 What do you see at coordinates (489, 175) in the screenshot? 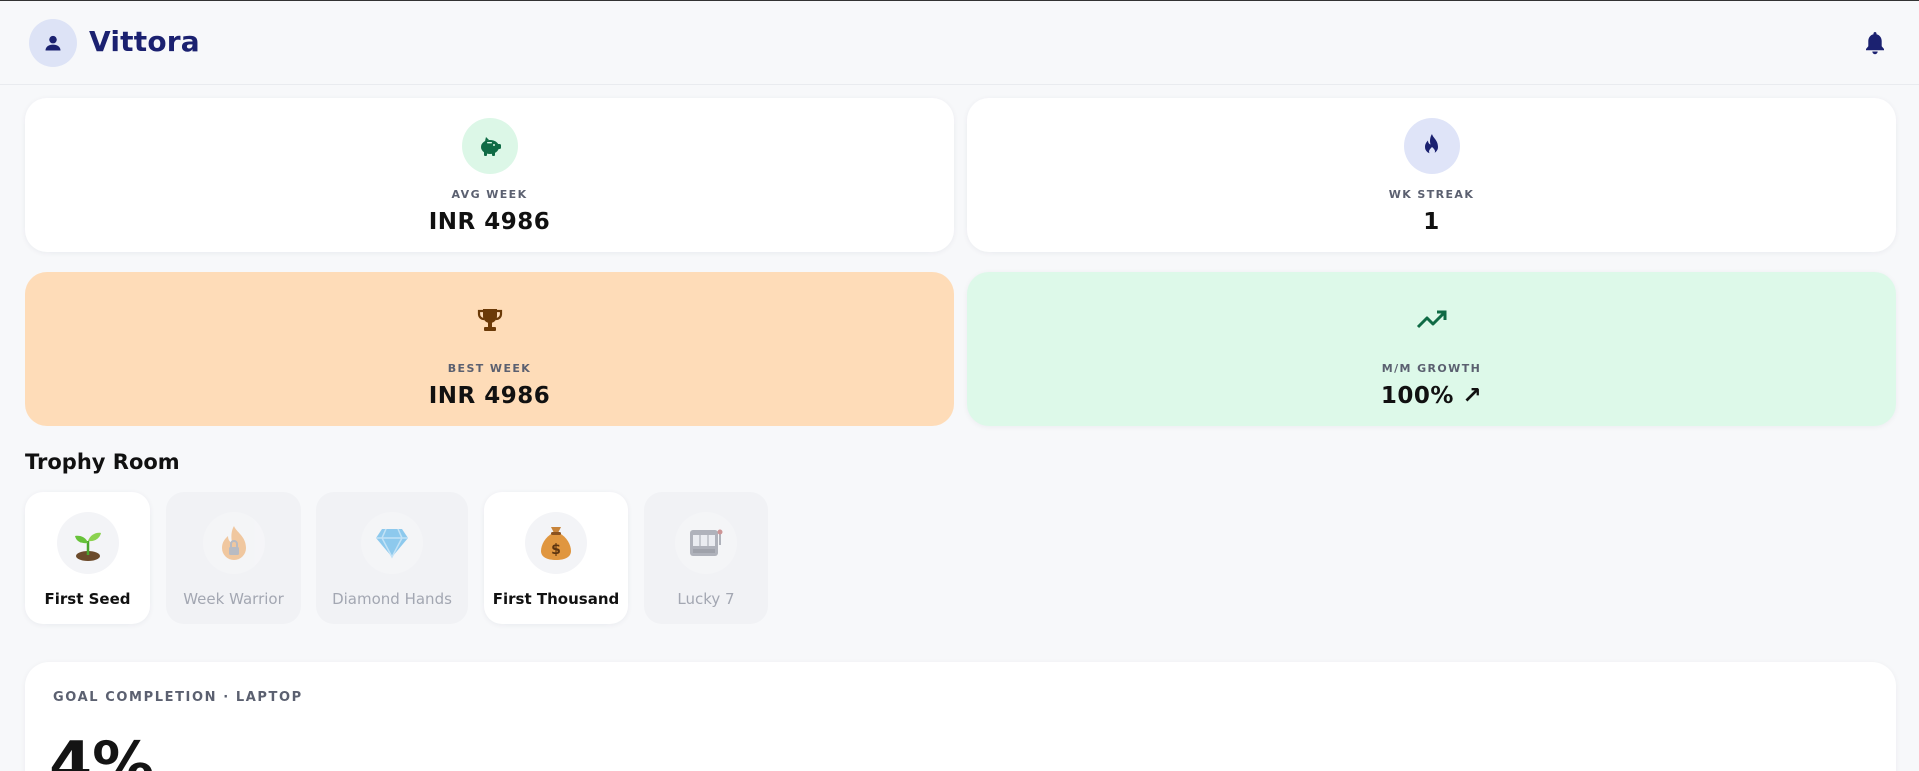
I see `stat-card-avg-week: AVG WEEK INR 4986` at bounding box center [489, 175].